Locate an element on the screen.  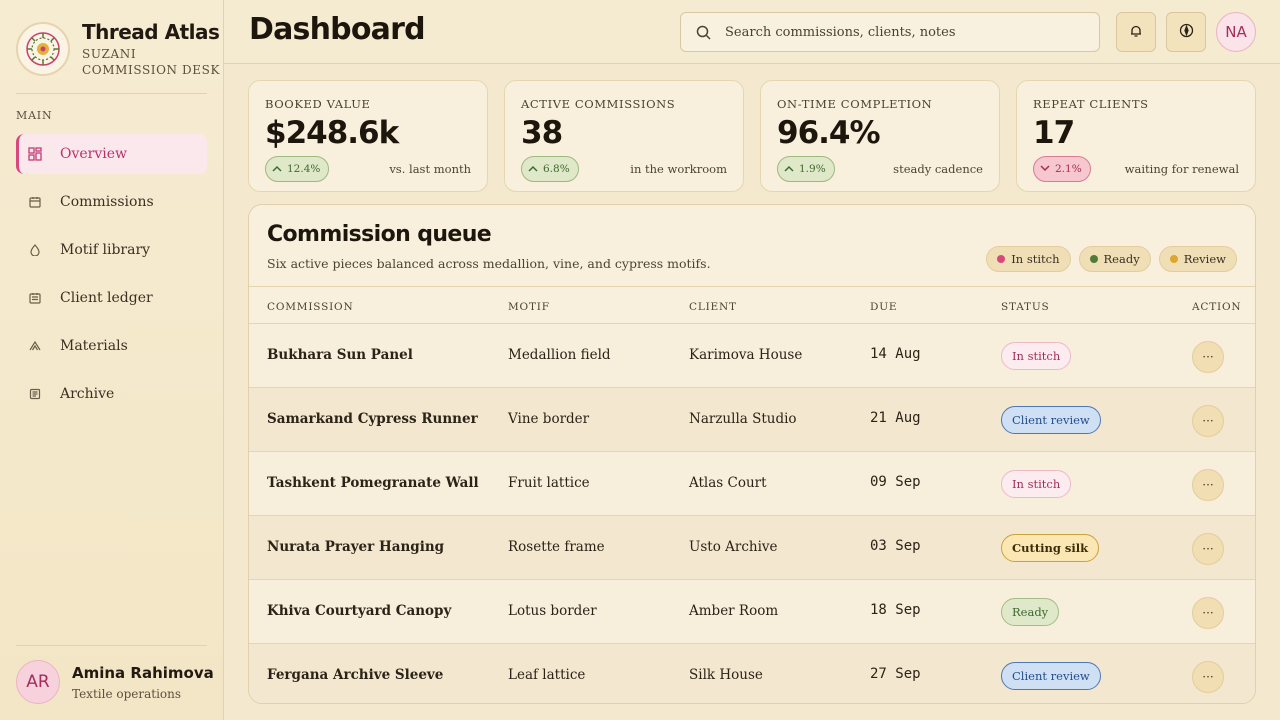
kpi-delta-badge: 1.9% is located at coordinates (806, 169).